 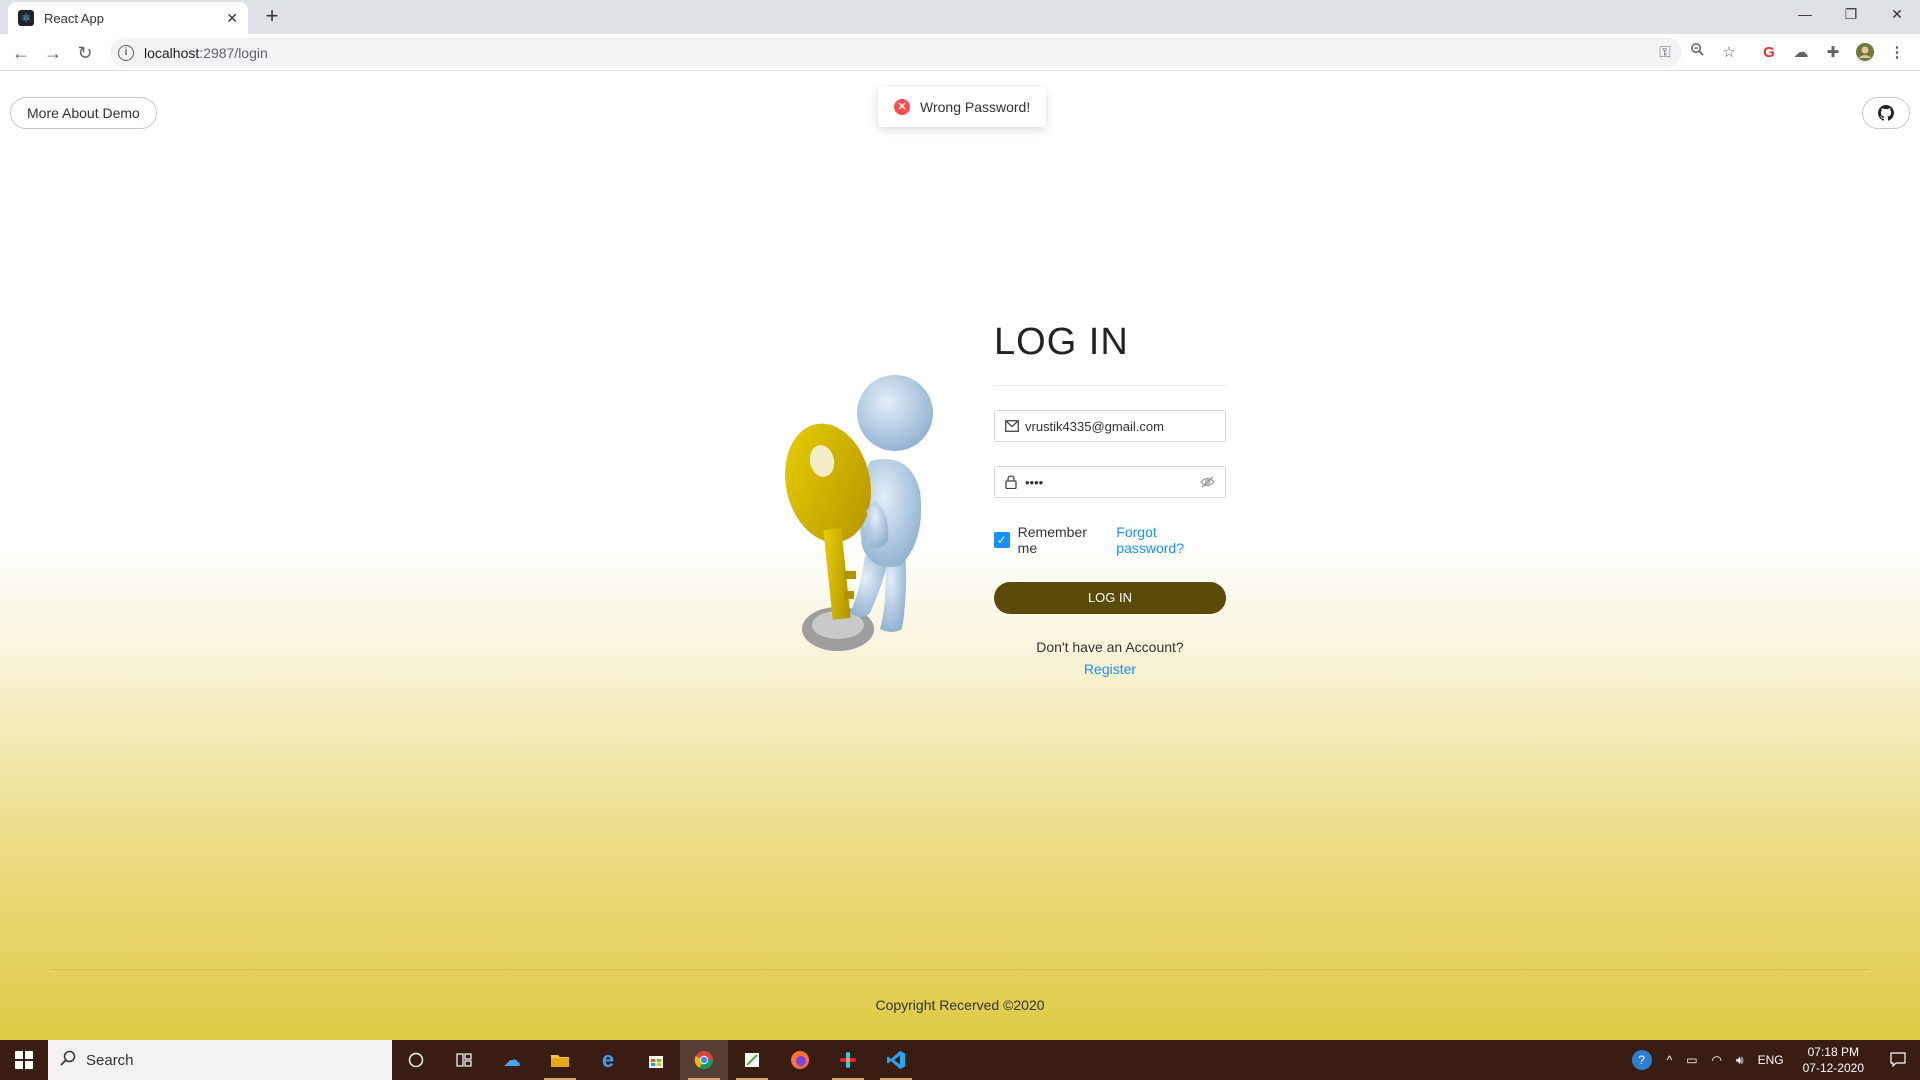 What do you see at coordinates (800, 1060) in the screenshot?
I see `firefox-icon` at bounding box center [800, 1060].